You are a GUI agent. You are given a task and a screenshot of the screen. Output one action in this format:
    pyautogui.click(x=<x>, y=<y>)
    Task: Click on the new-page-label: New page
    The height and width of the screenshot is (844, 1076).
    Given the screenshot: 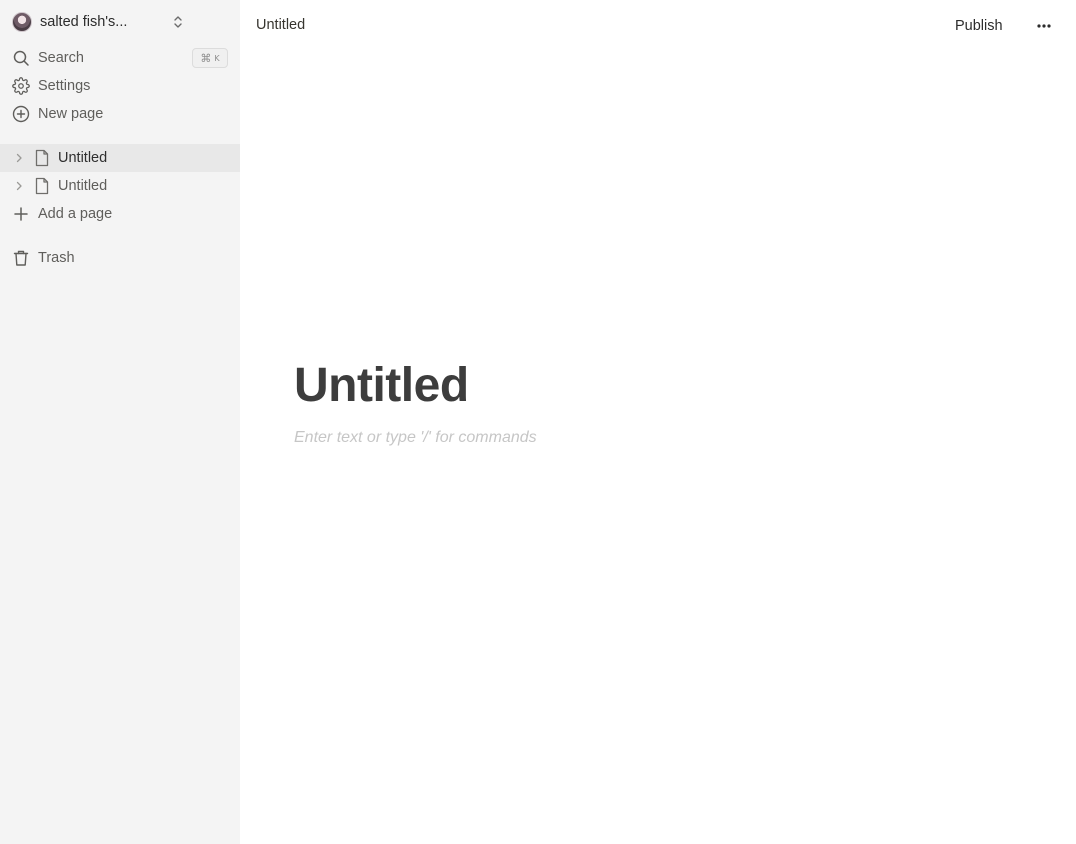 What is the action you would take?
    pyautogui.click(x=71, y=114)
    